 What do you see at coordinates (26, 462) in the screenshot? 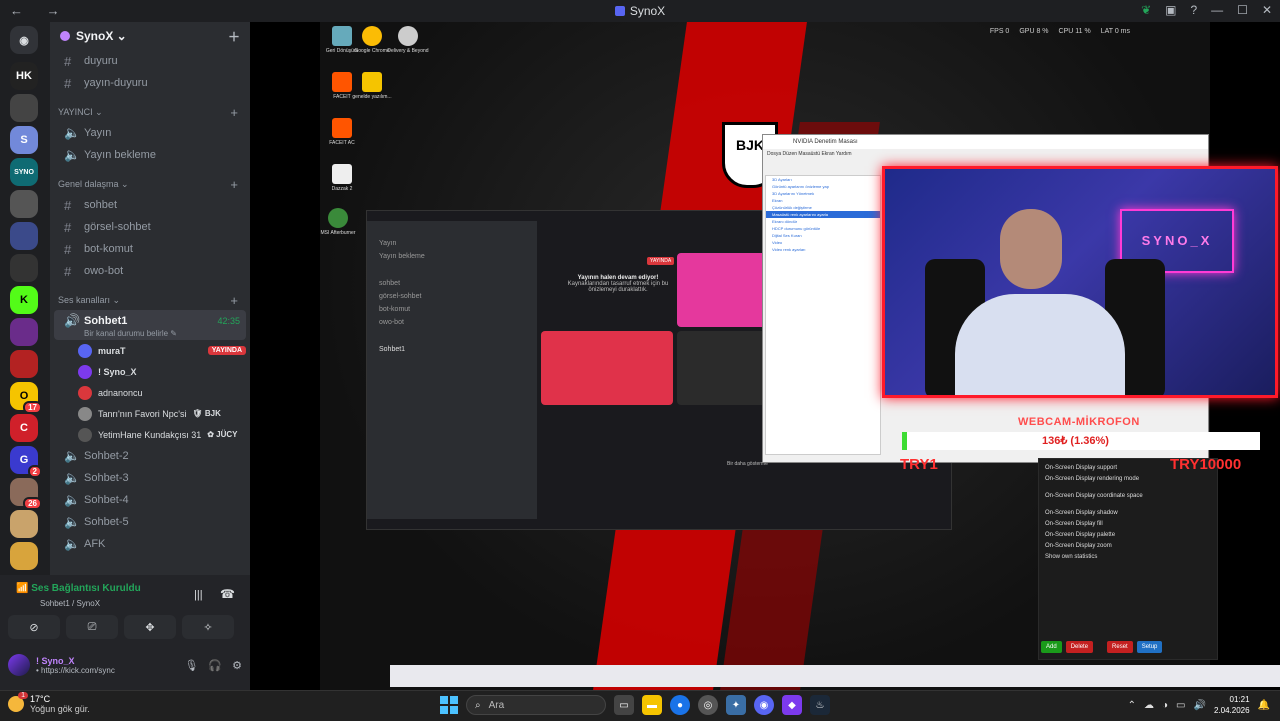
I see `server-icon: G2` at bounding box center [26, 462].